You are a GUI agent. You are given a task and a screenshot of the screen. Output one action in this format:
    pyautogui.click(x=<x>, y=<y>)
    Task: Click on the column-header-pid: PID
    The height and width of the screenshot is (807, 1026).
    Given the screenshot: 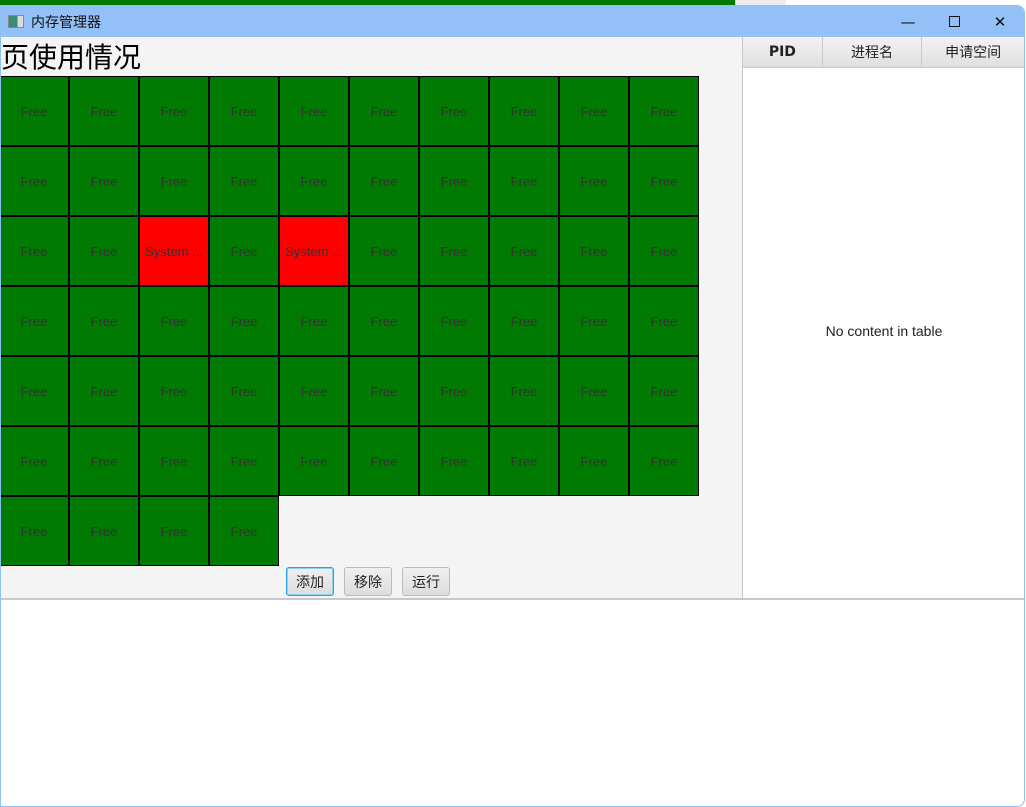 What is the action you would take?
    pyautogui.click(x=783, y=52)
    